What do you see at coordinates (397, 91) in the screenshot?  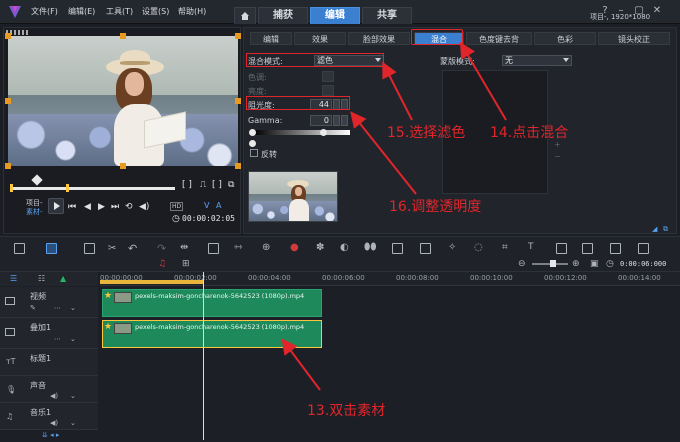 I see `arrow-to-blend-mode` at bounding box center [397, 91].